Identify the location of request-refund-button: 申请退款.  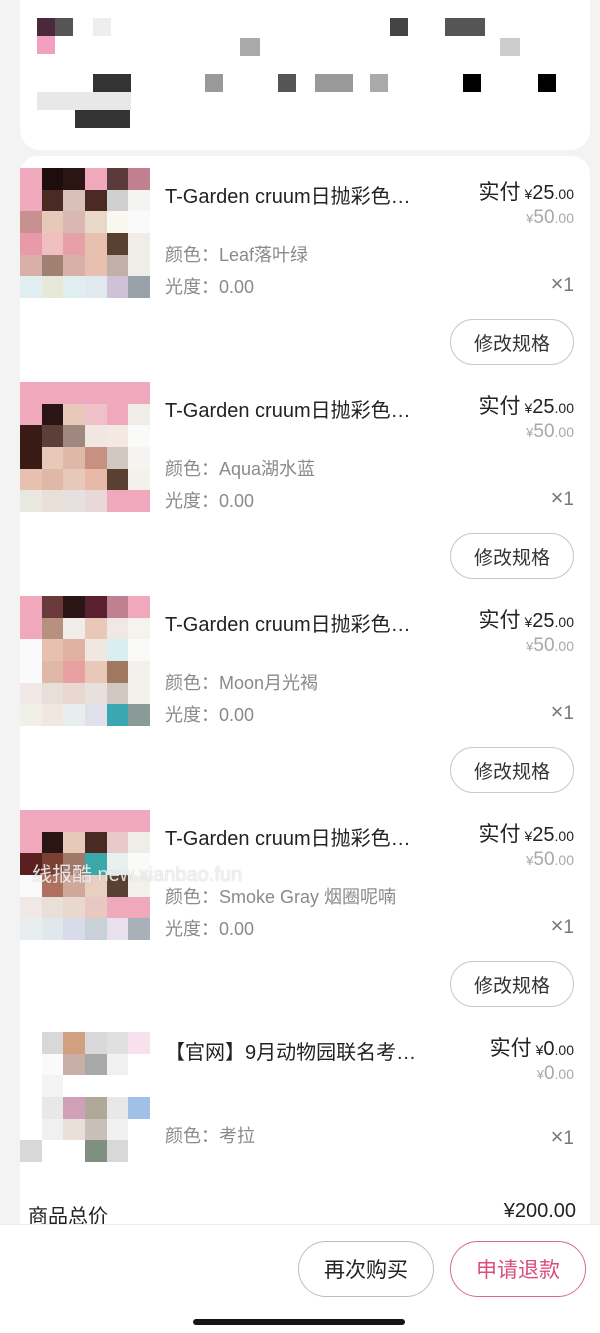
(518, 1269).